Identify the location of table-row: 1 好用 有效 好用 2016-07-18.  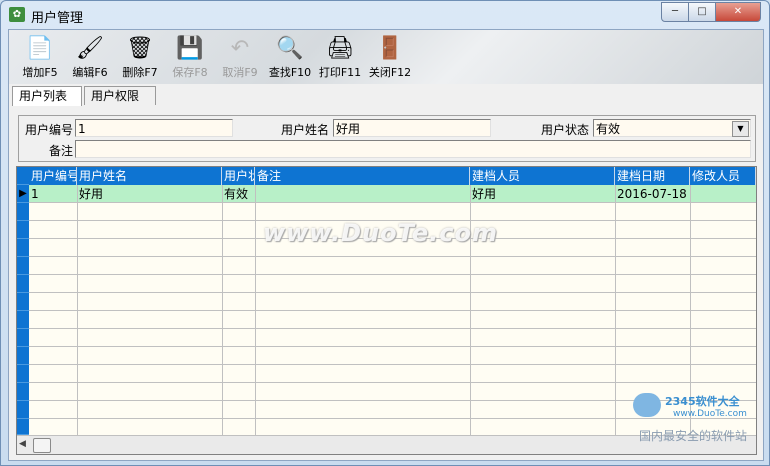
(392, 194).